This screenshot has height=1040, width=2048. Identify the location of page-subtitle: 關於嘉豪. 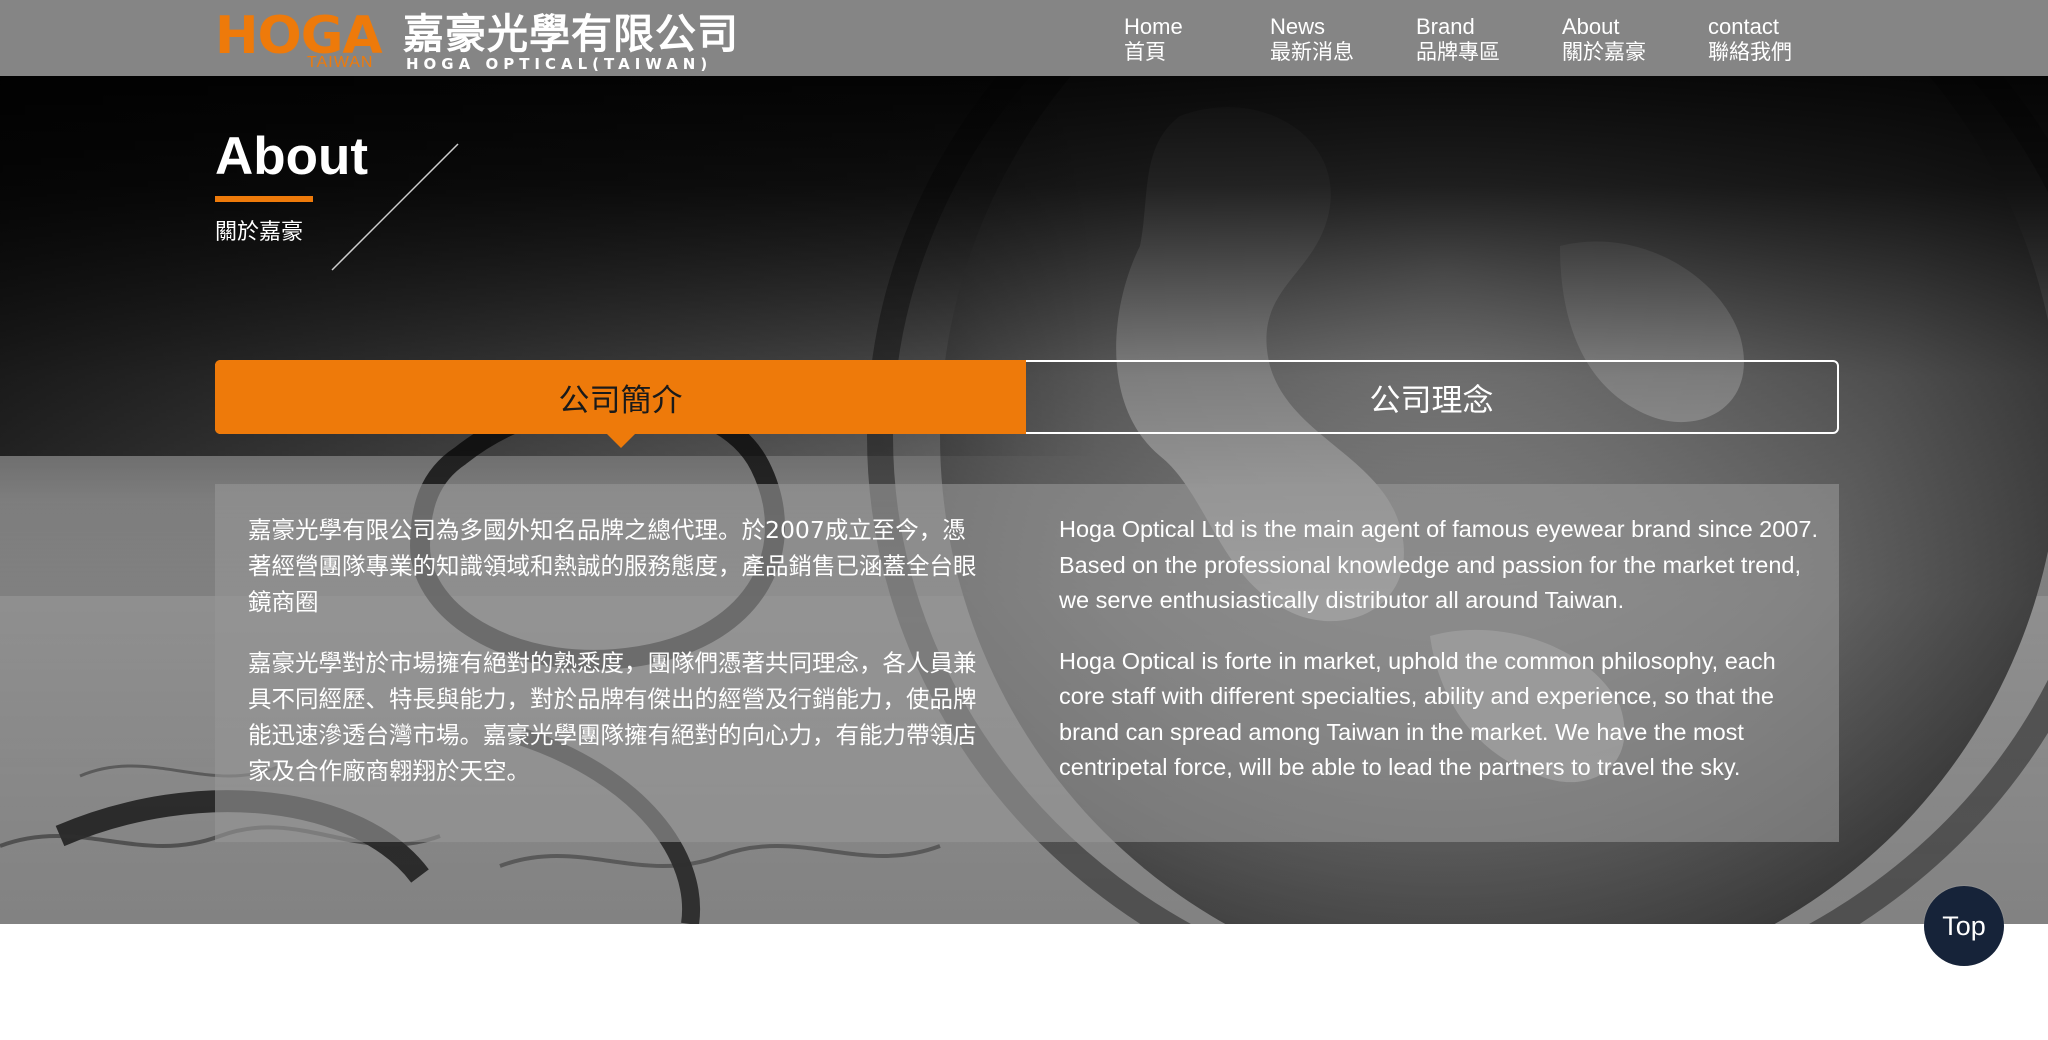
(259, 231).